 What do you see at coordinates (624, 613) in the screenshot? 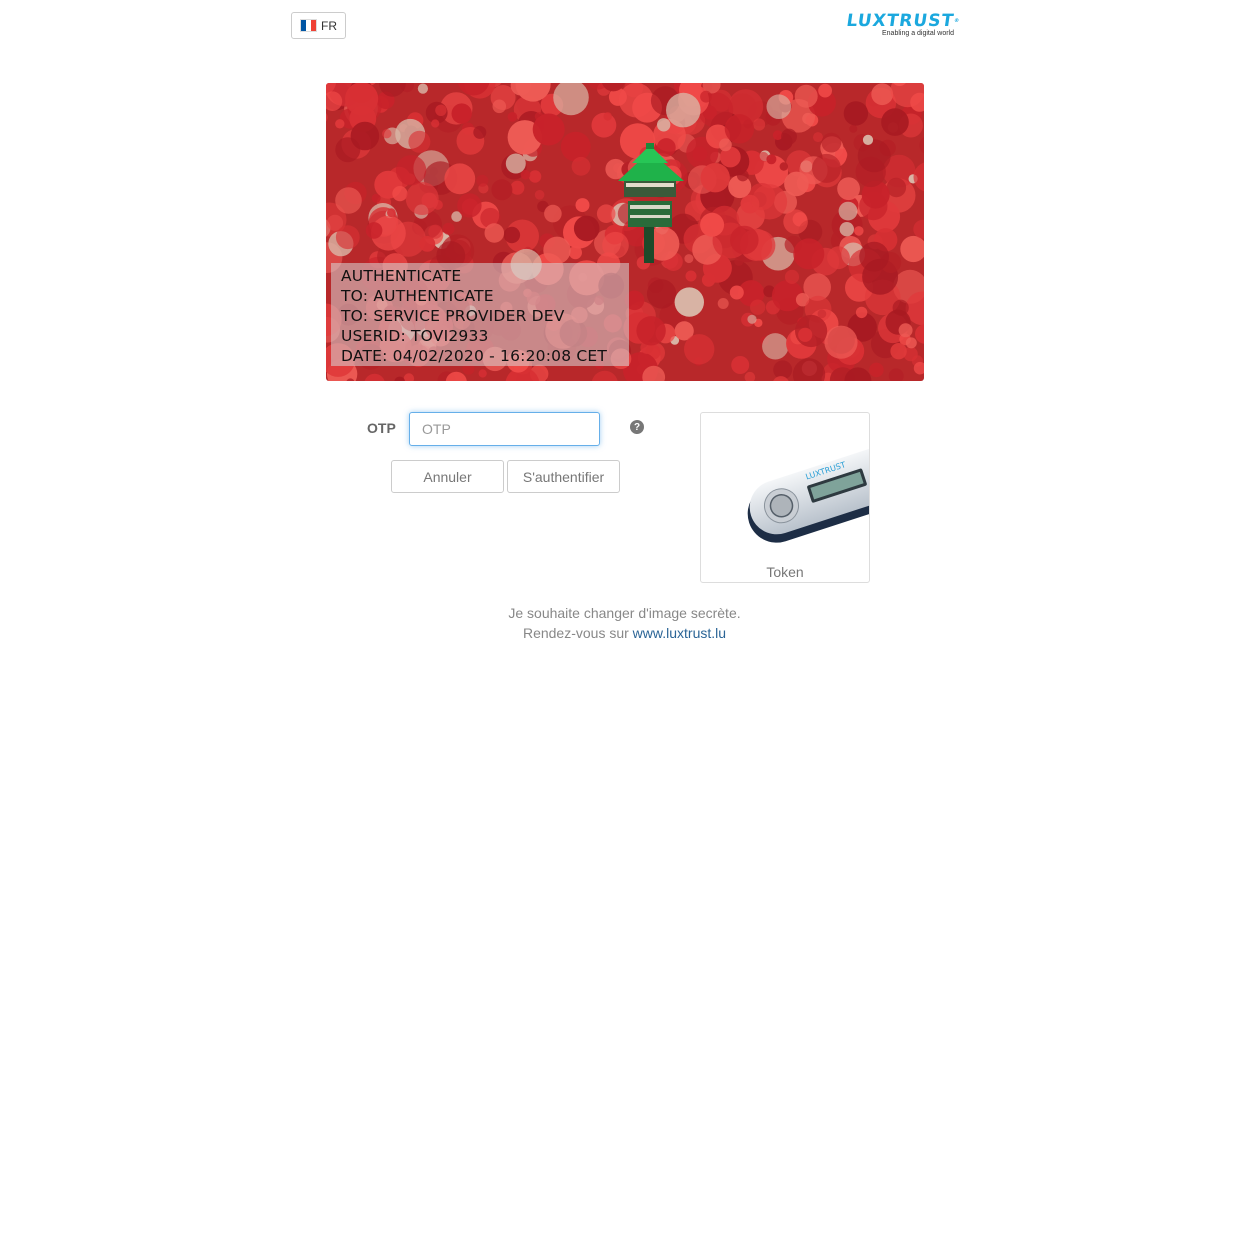
I see `change-image-text: Je souhaite changer d'image secrète.` at bounding box center [624, 613].